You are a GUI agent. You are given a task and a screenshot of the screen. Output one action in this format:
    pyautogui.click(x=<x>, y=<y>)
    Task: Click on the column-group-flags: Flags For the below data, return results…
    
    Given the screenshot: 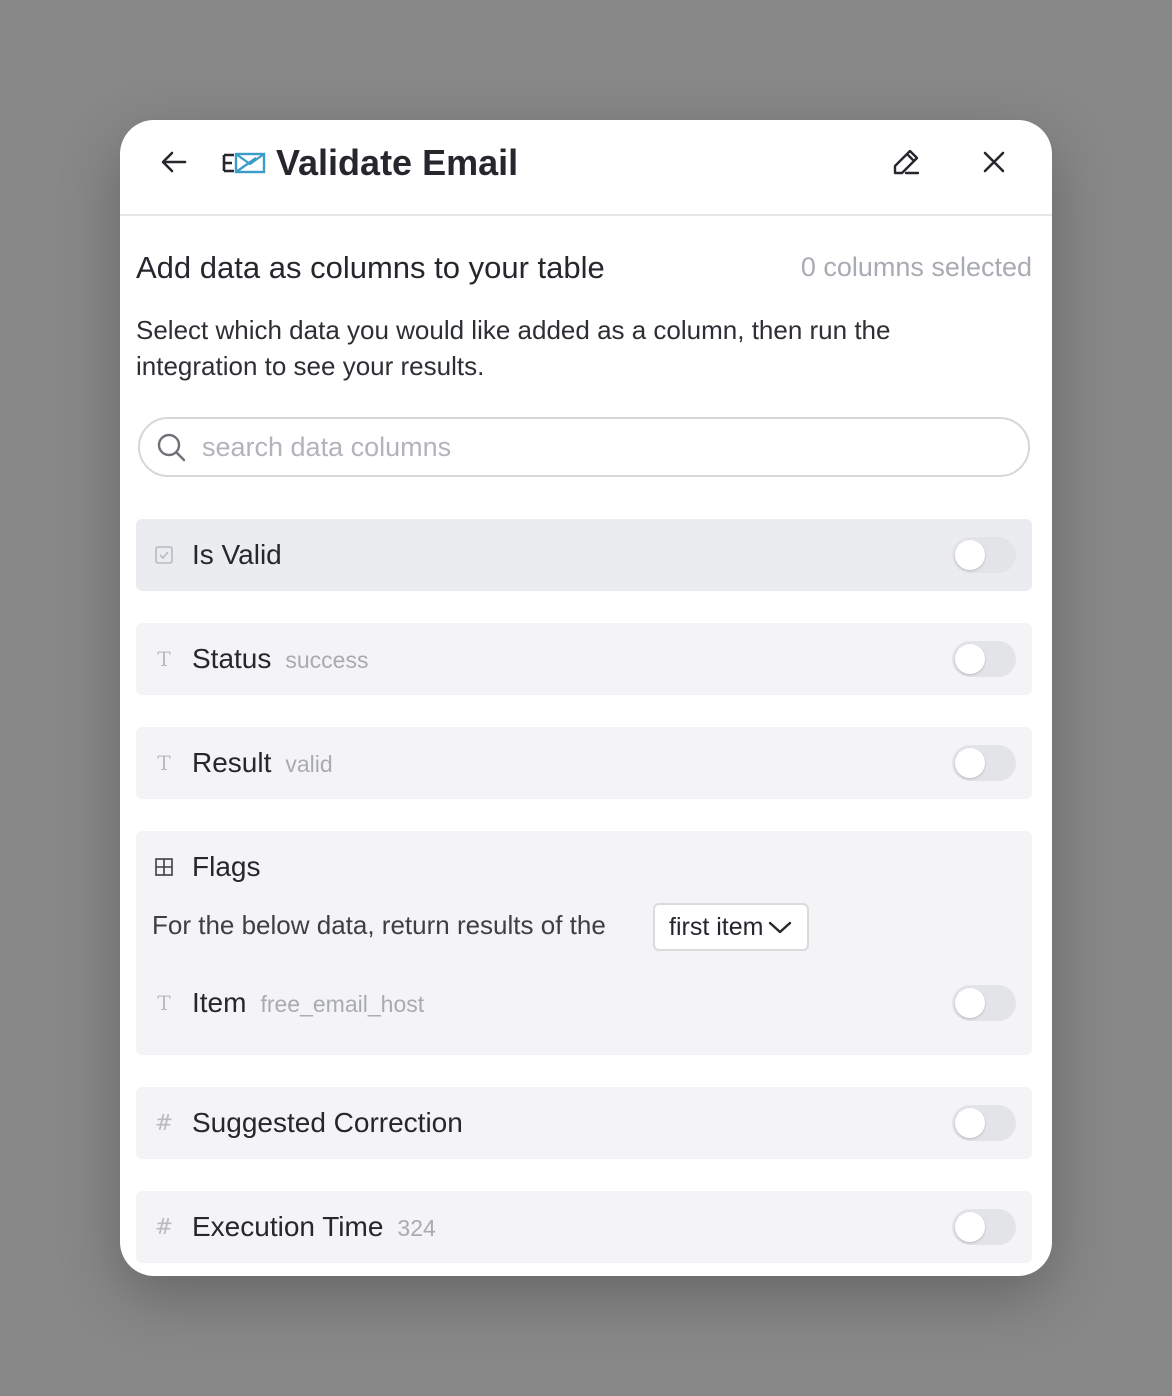 What is the action you would take?
    pyautogui.click(x=584, y=943)
    